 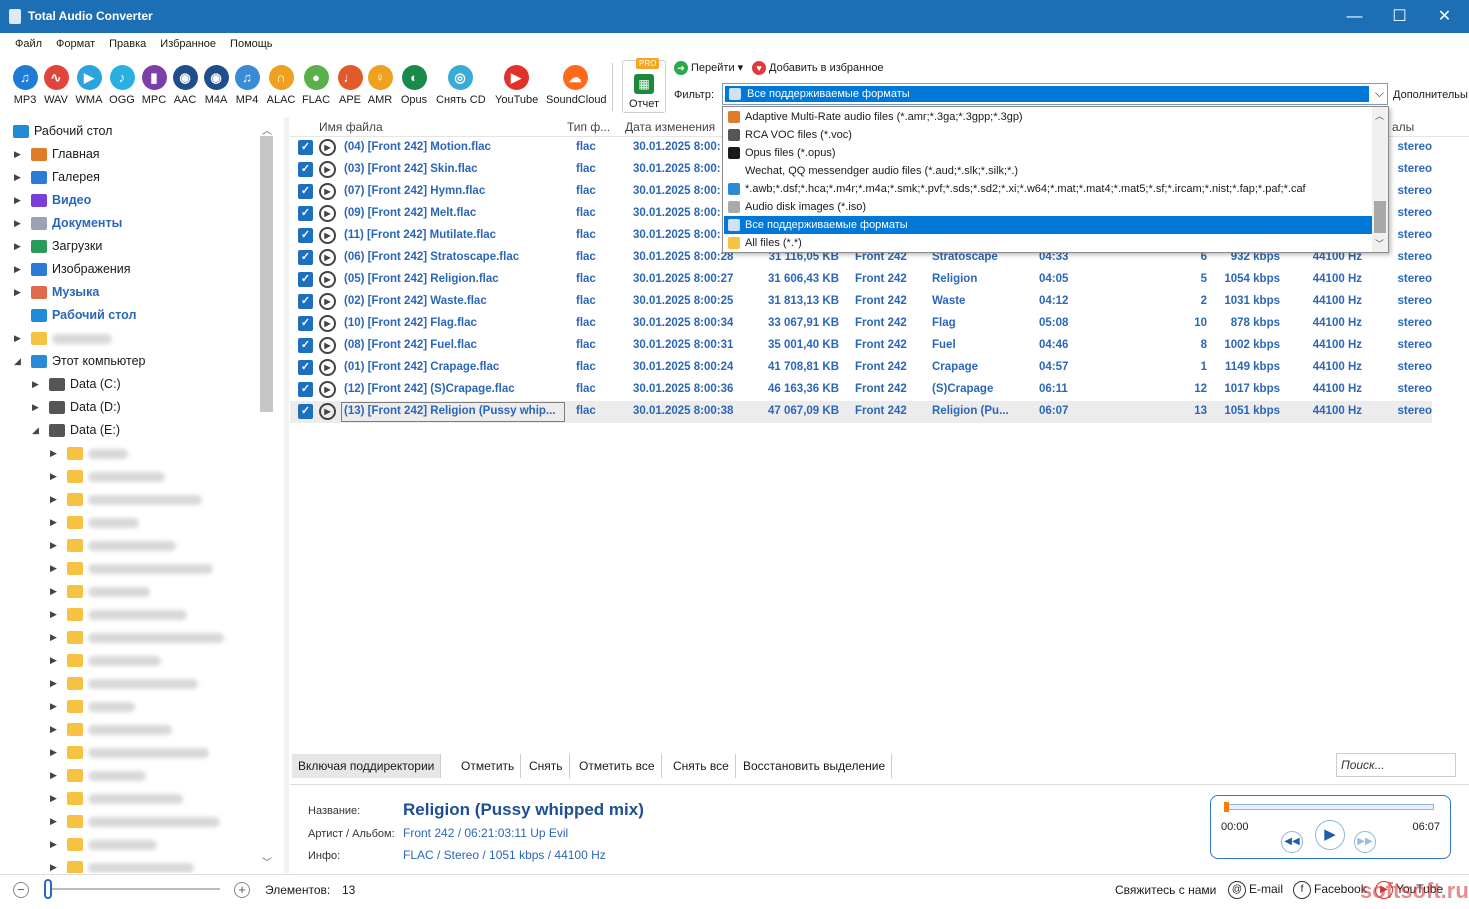 What do you see at coordinates (1048, 153) in the screenshot?
I see `dropdown-option: Opus files (*.opus)` at bounding box center [1048, 153].